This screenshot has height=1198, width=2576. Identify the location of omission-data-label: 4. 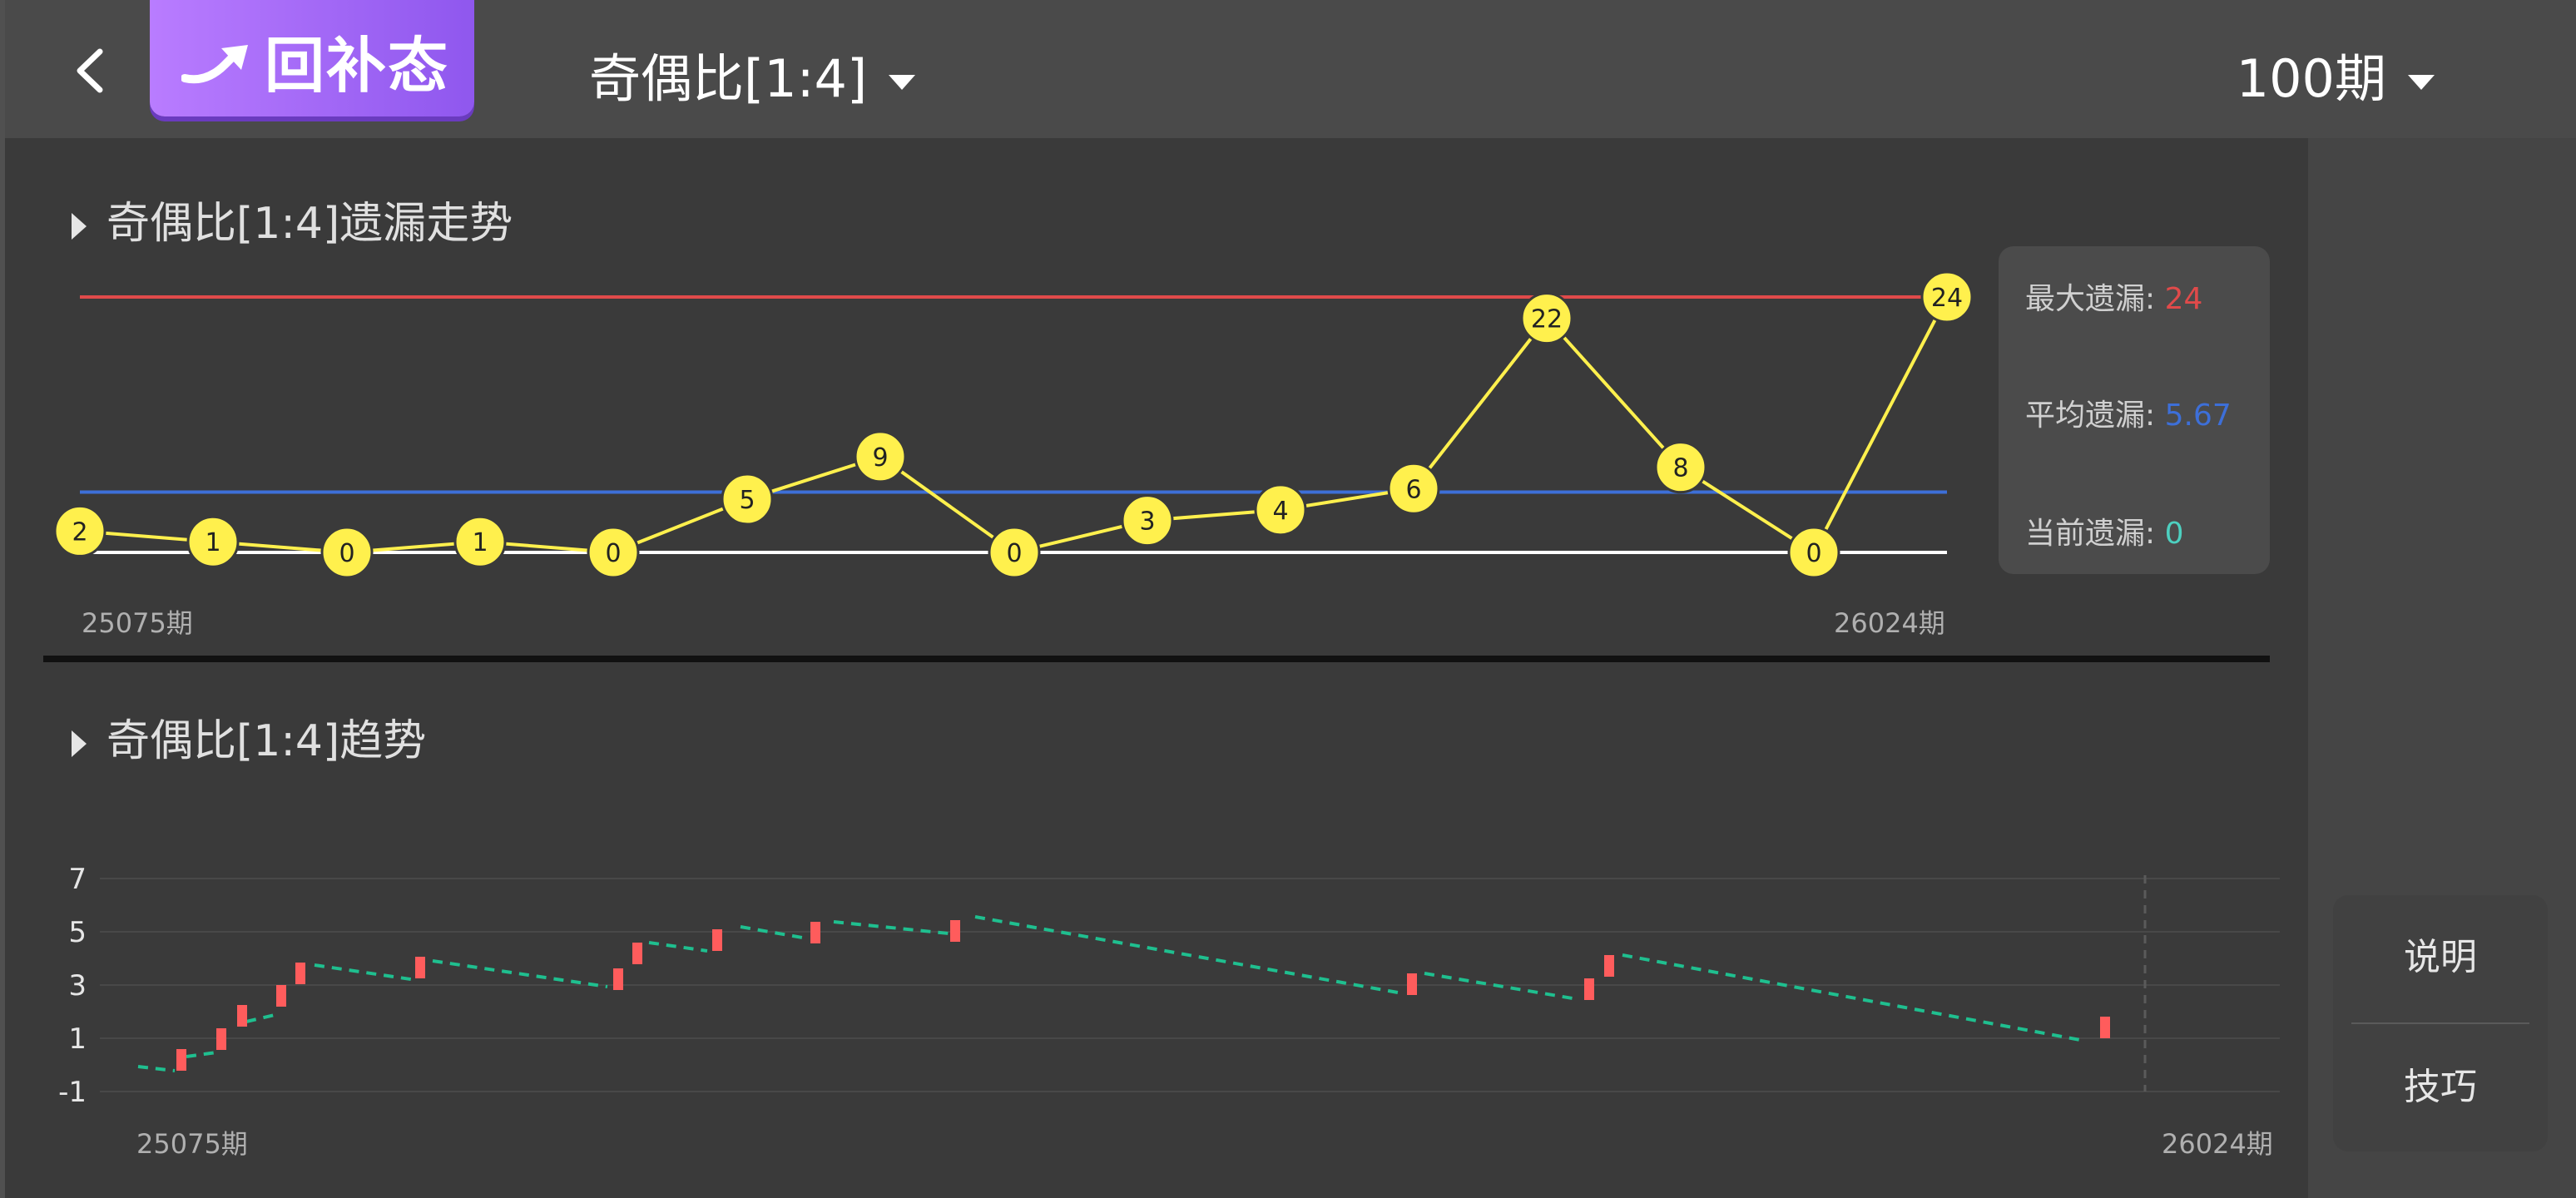
(1280, 512).